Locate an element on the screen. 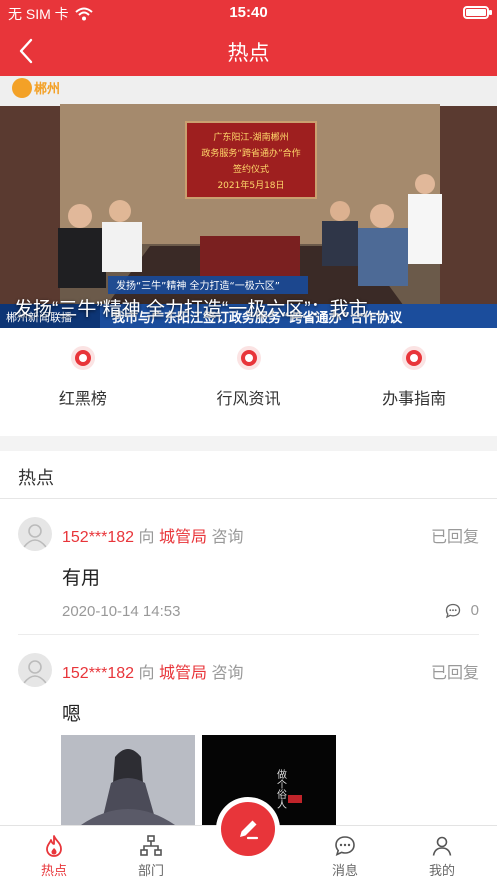 This screenshot has width=497, height=883. phone-icon is located at coordinates (248, 358).